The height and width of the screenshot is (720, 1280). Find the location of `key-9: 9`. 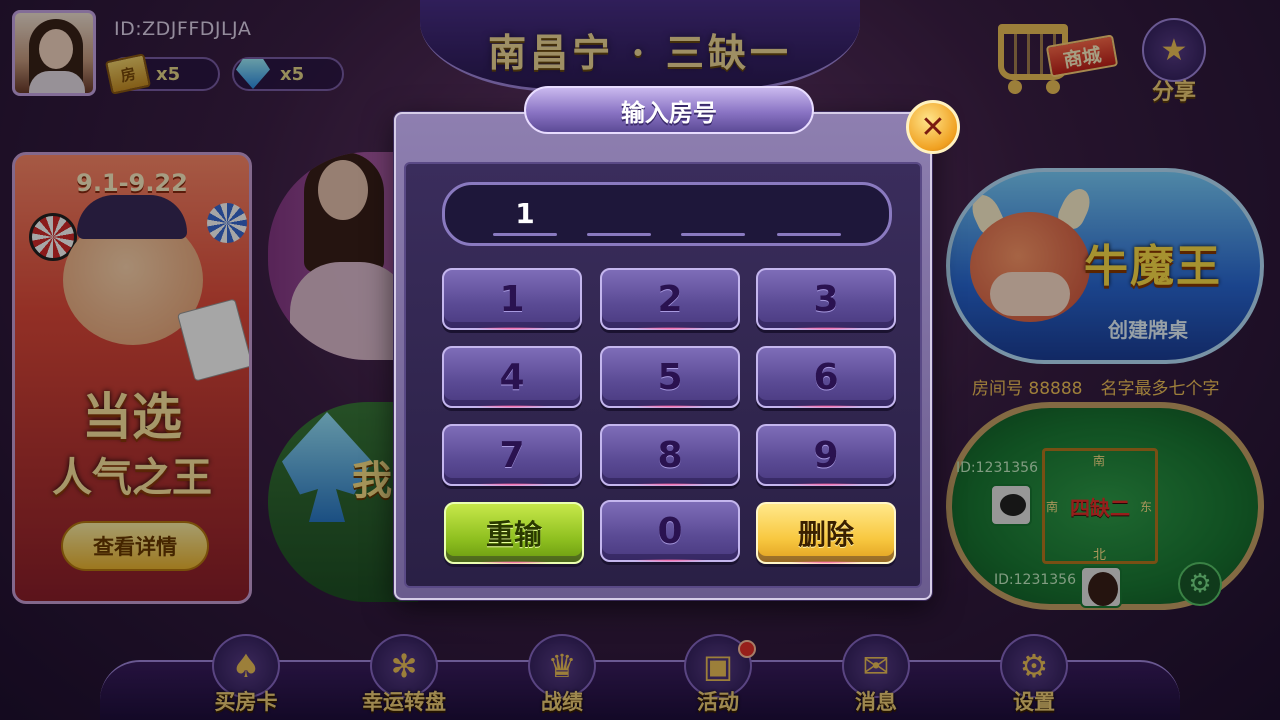

key-9: 9 is located at coordinates (826, 455).